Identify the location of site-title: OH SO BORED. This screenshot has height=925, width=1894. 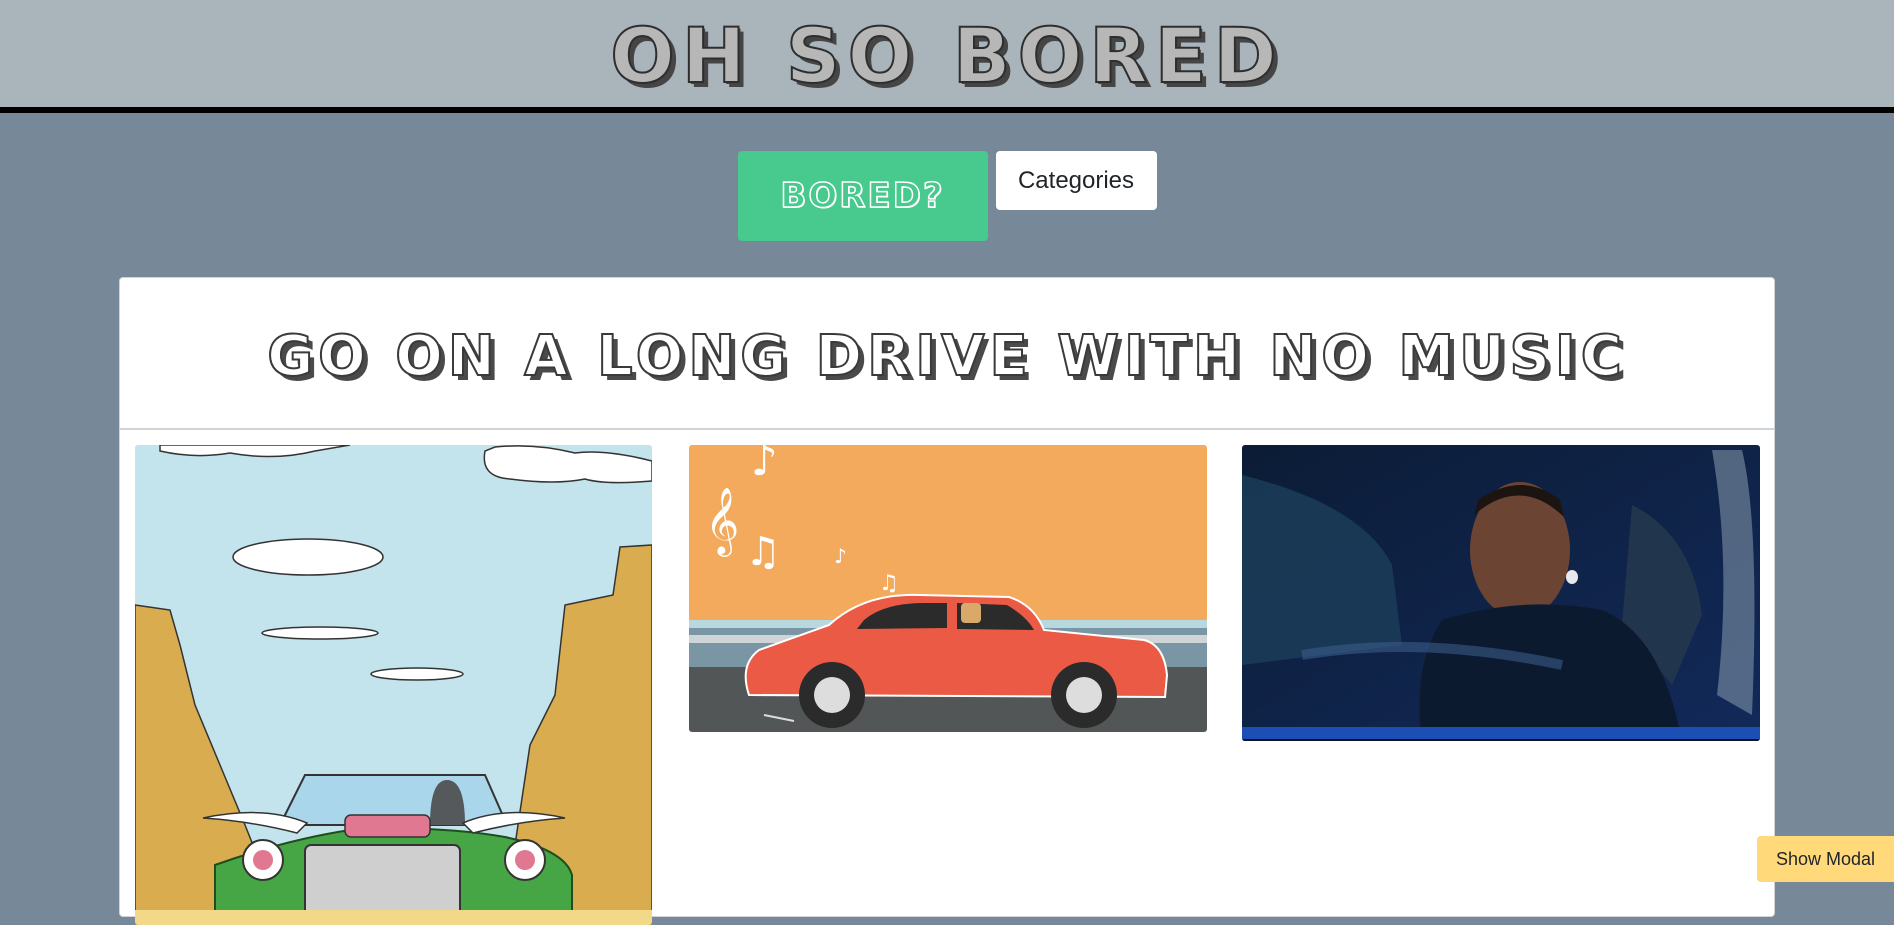
(946, 55).